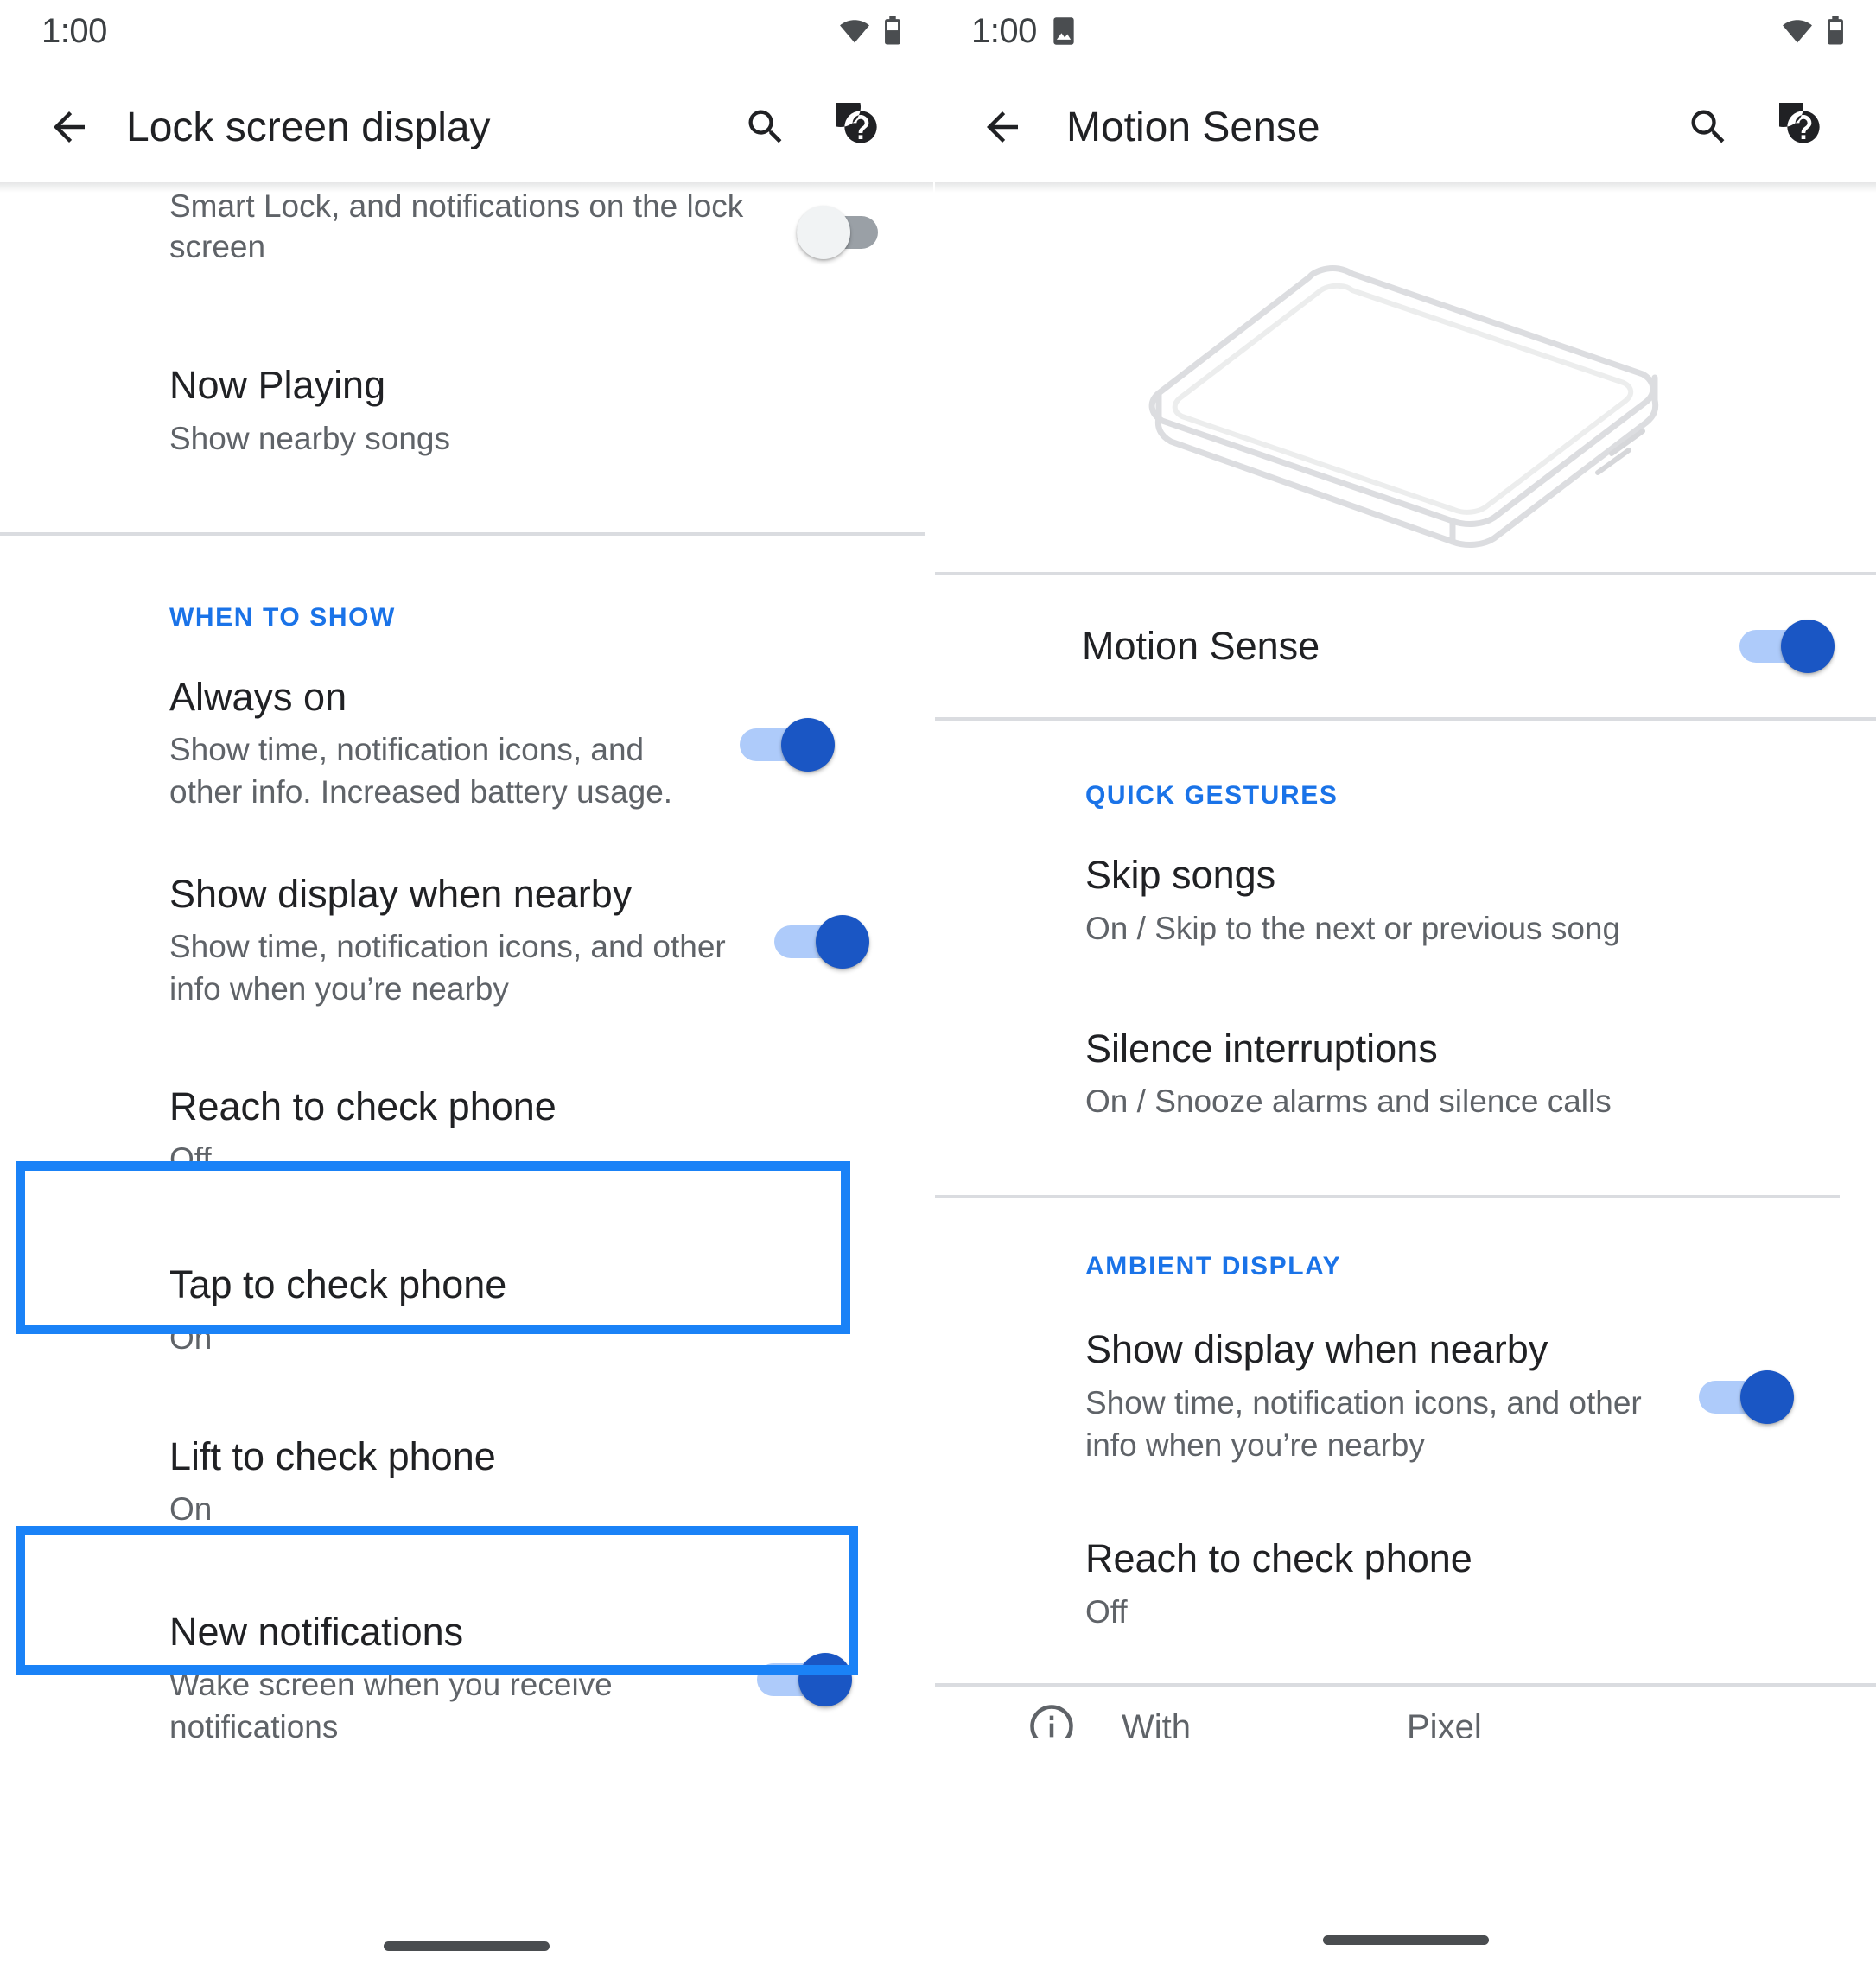  I want to click on toggle-motion-sense, so click(1787, 646).